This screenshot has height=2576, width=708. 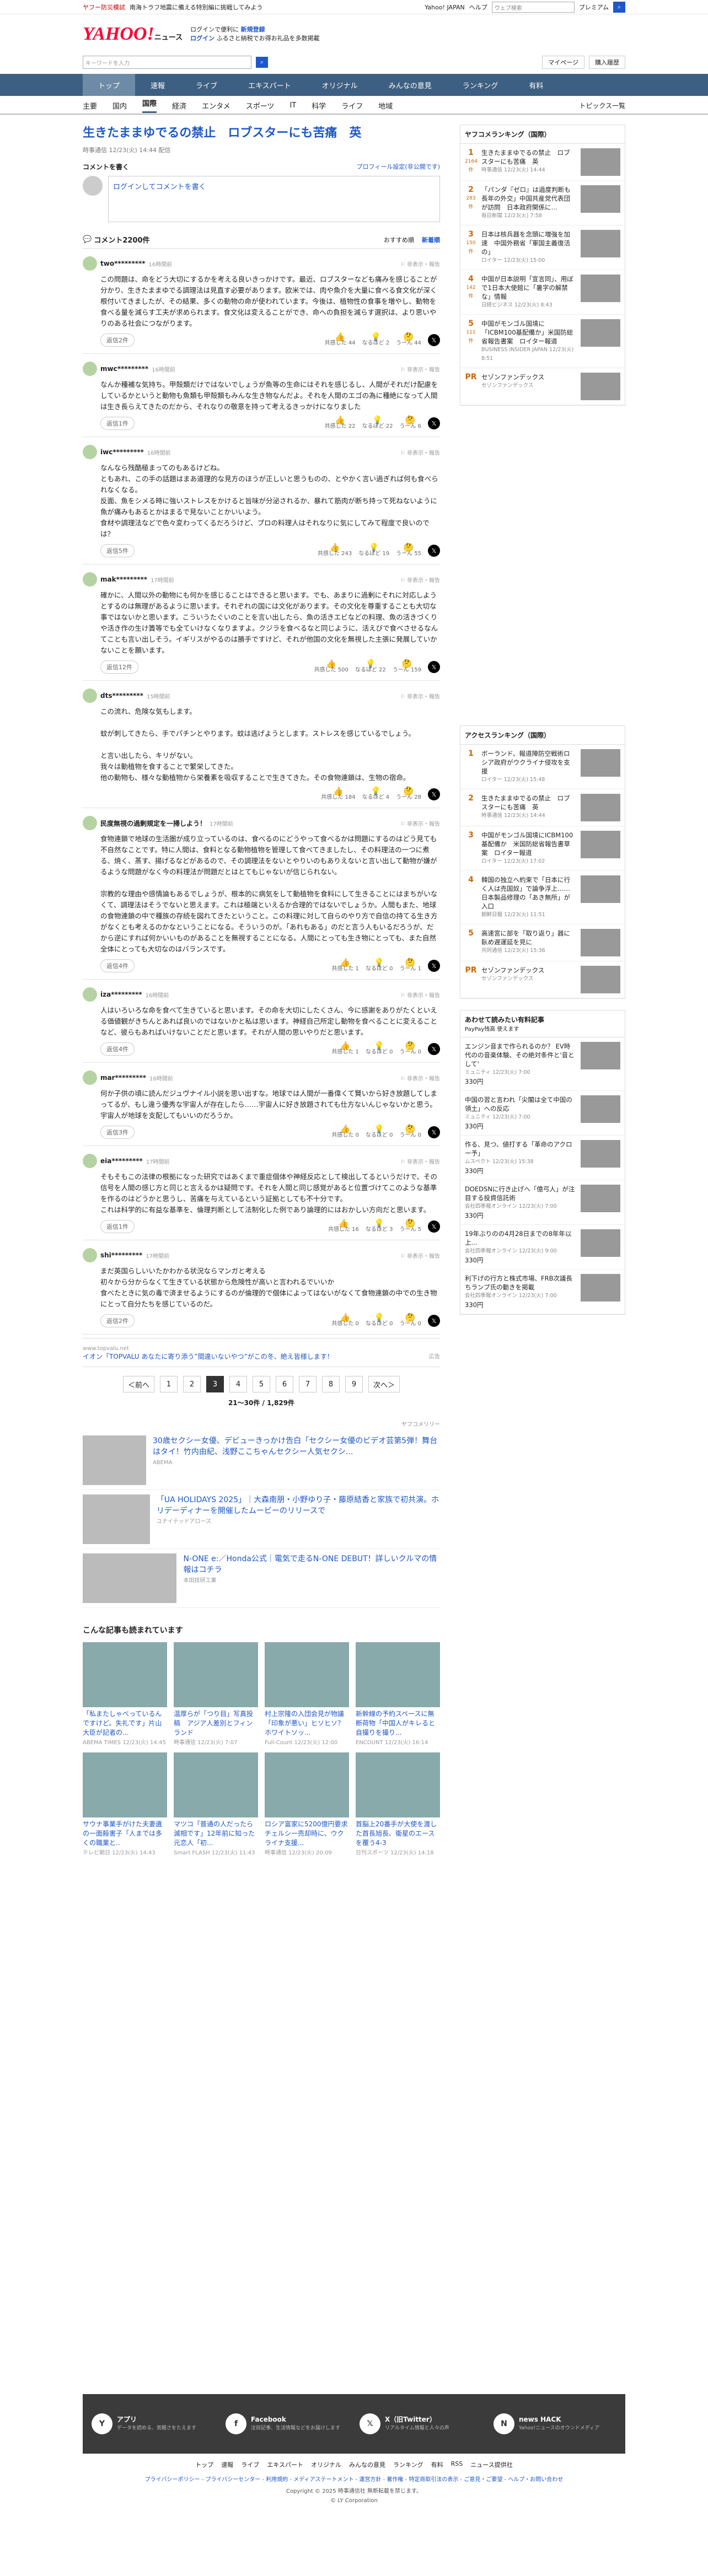 I want to click on agree-button: 👍 共感した 16, so click(x=343, y=1226).